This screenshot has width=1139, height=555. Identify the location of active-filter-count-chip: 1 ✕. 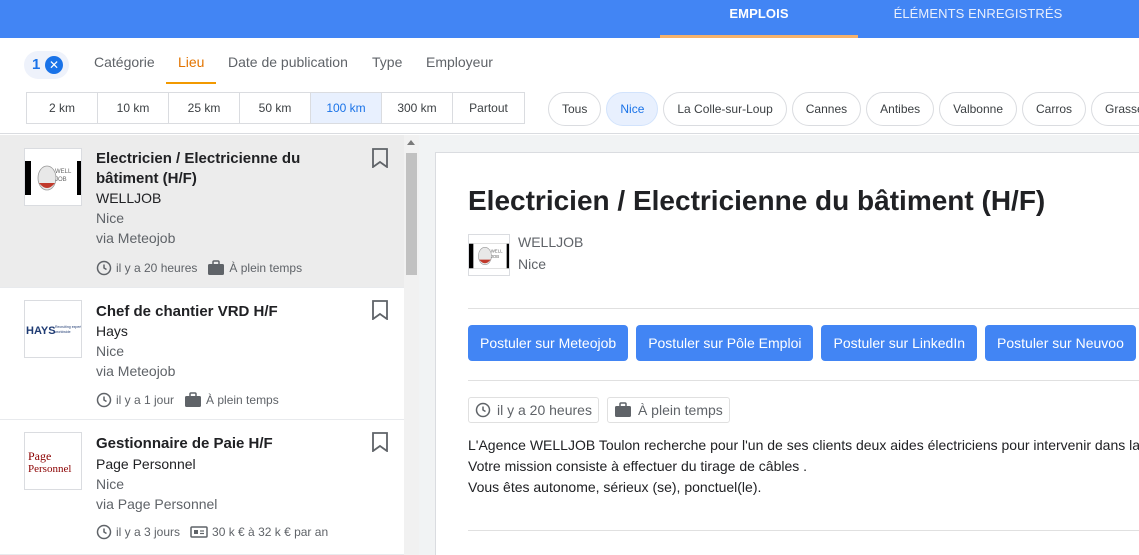
(46, 65).